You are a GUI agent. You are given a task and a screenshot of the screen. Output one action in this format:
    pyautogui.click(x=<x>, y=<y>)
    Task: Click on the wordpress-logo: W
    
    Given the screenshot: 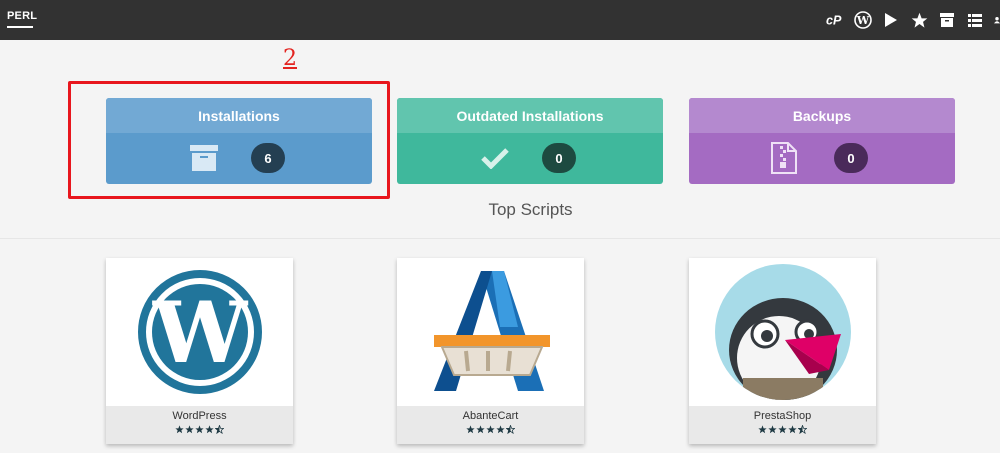 What is the action you would take?
    pyautogui.click(x=199, y=332)
    